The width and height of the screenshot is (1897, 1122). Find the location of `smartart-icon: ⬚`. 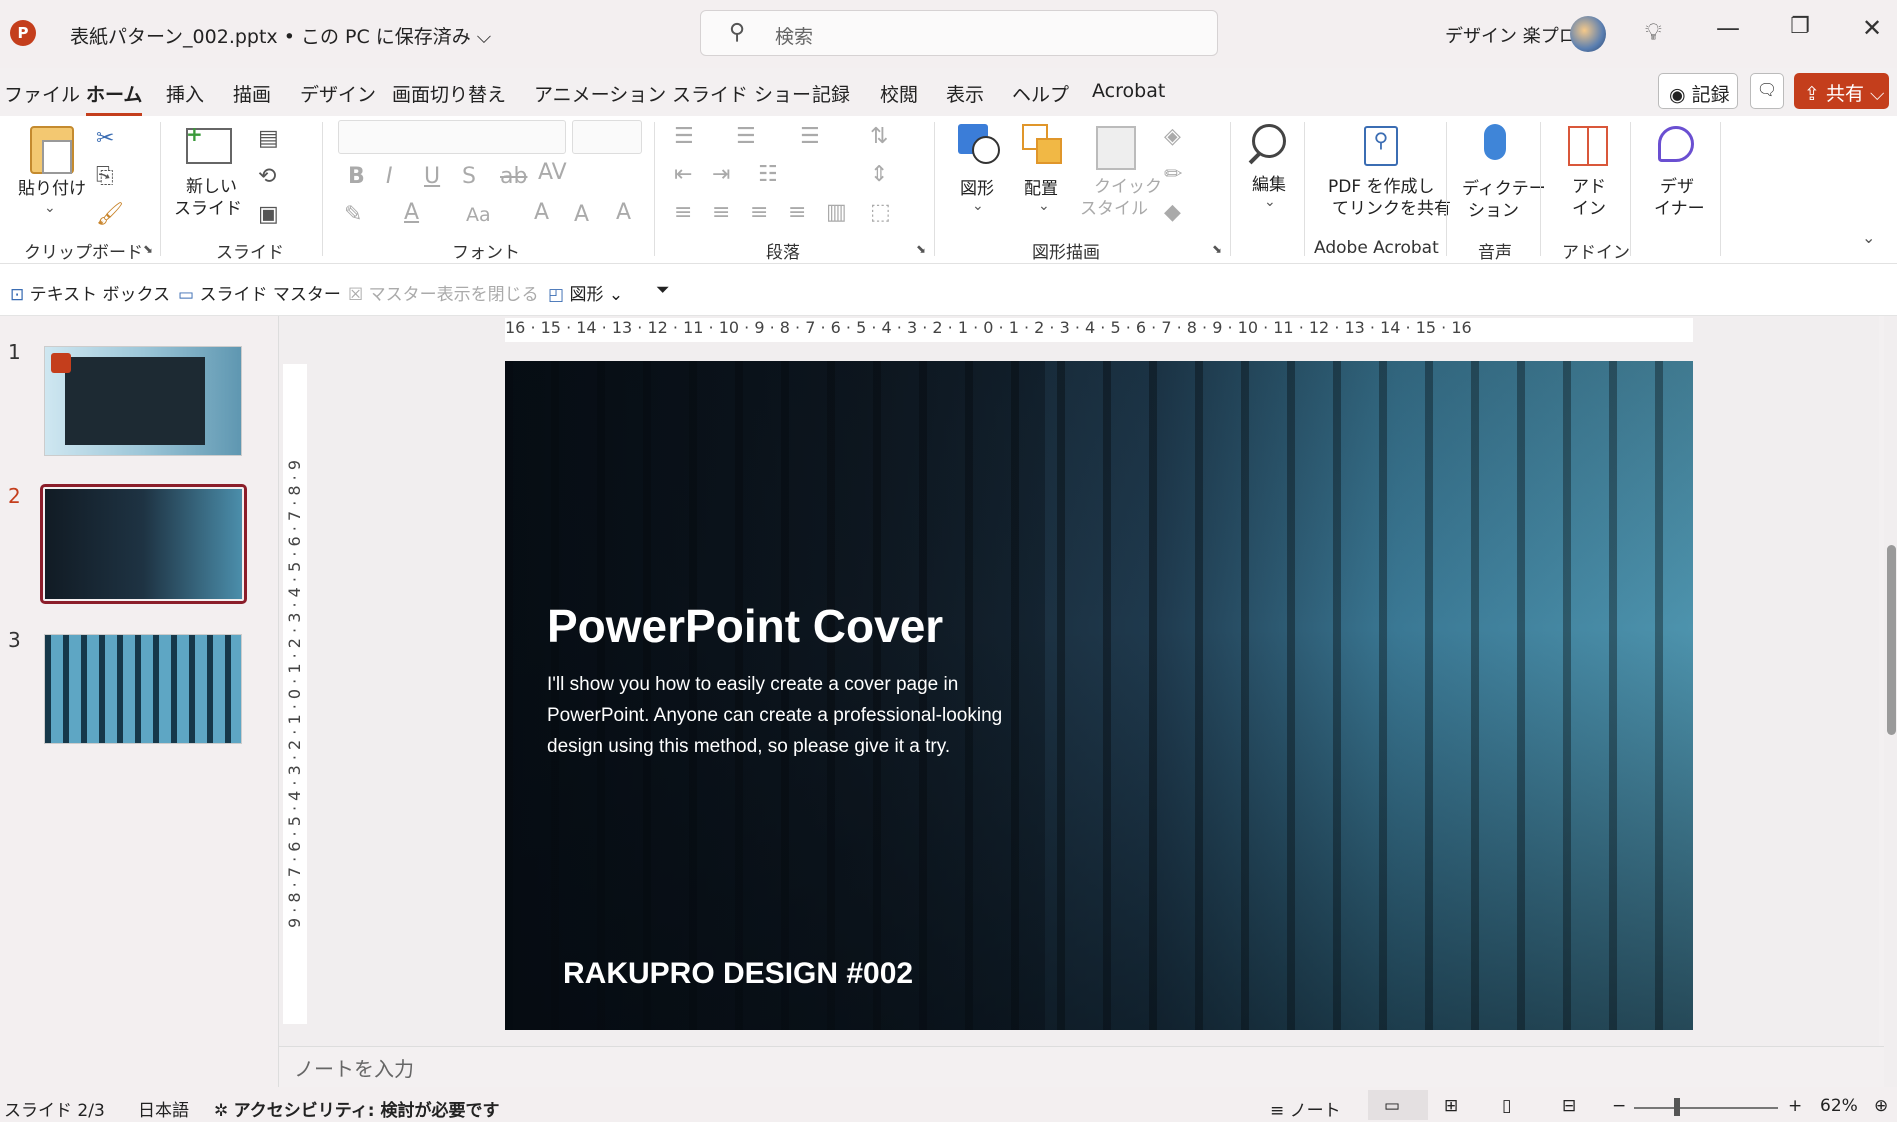

smartart-icon: ⬚ is located at coordinates (880, 212).